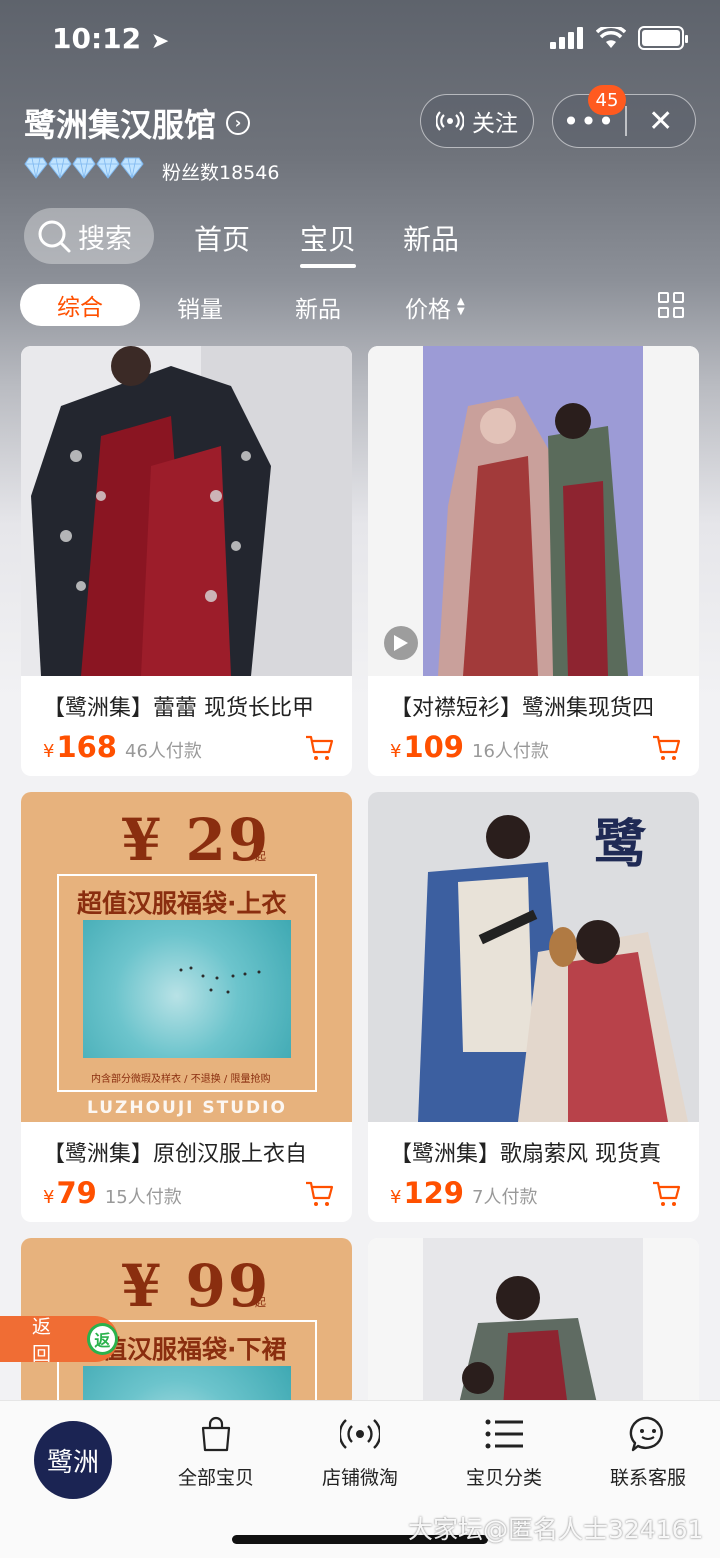 The width and height of the screenshot is (720, 1558). I want to click on search-button: 搜索, so click(89, 236).